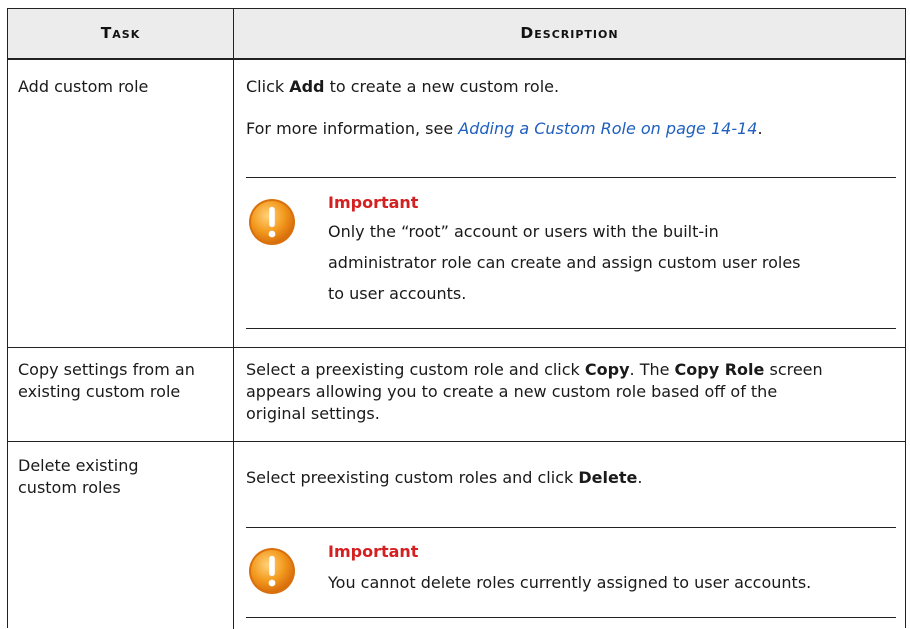  Describe the element at coordinates (607, 128) in the screenshot. I see `adding-custom-role-link: Adding a Custom Role on page 14-14` at that location.